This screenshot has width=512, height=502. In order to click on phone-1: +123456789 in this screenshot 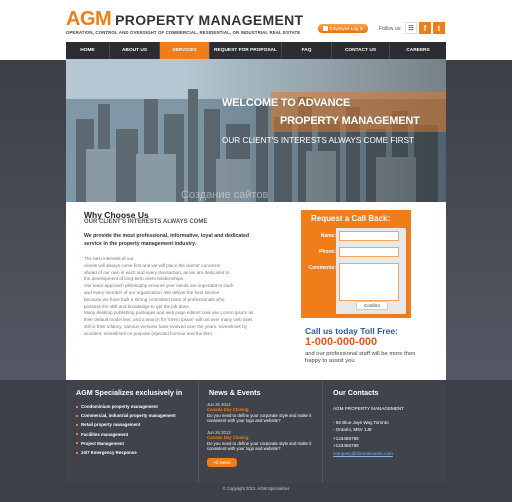, I will do `click(346, 438)`.